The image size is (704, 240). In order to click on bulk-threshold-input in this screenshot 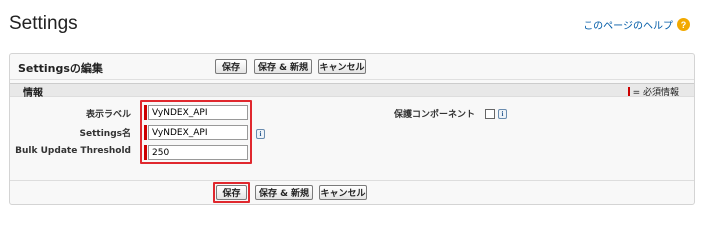, I will do `click(198, 152)`.